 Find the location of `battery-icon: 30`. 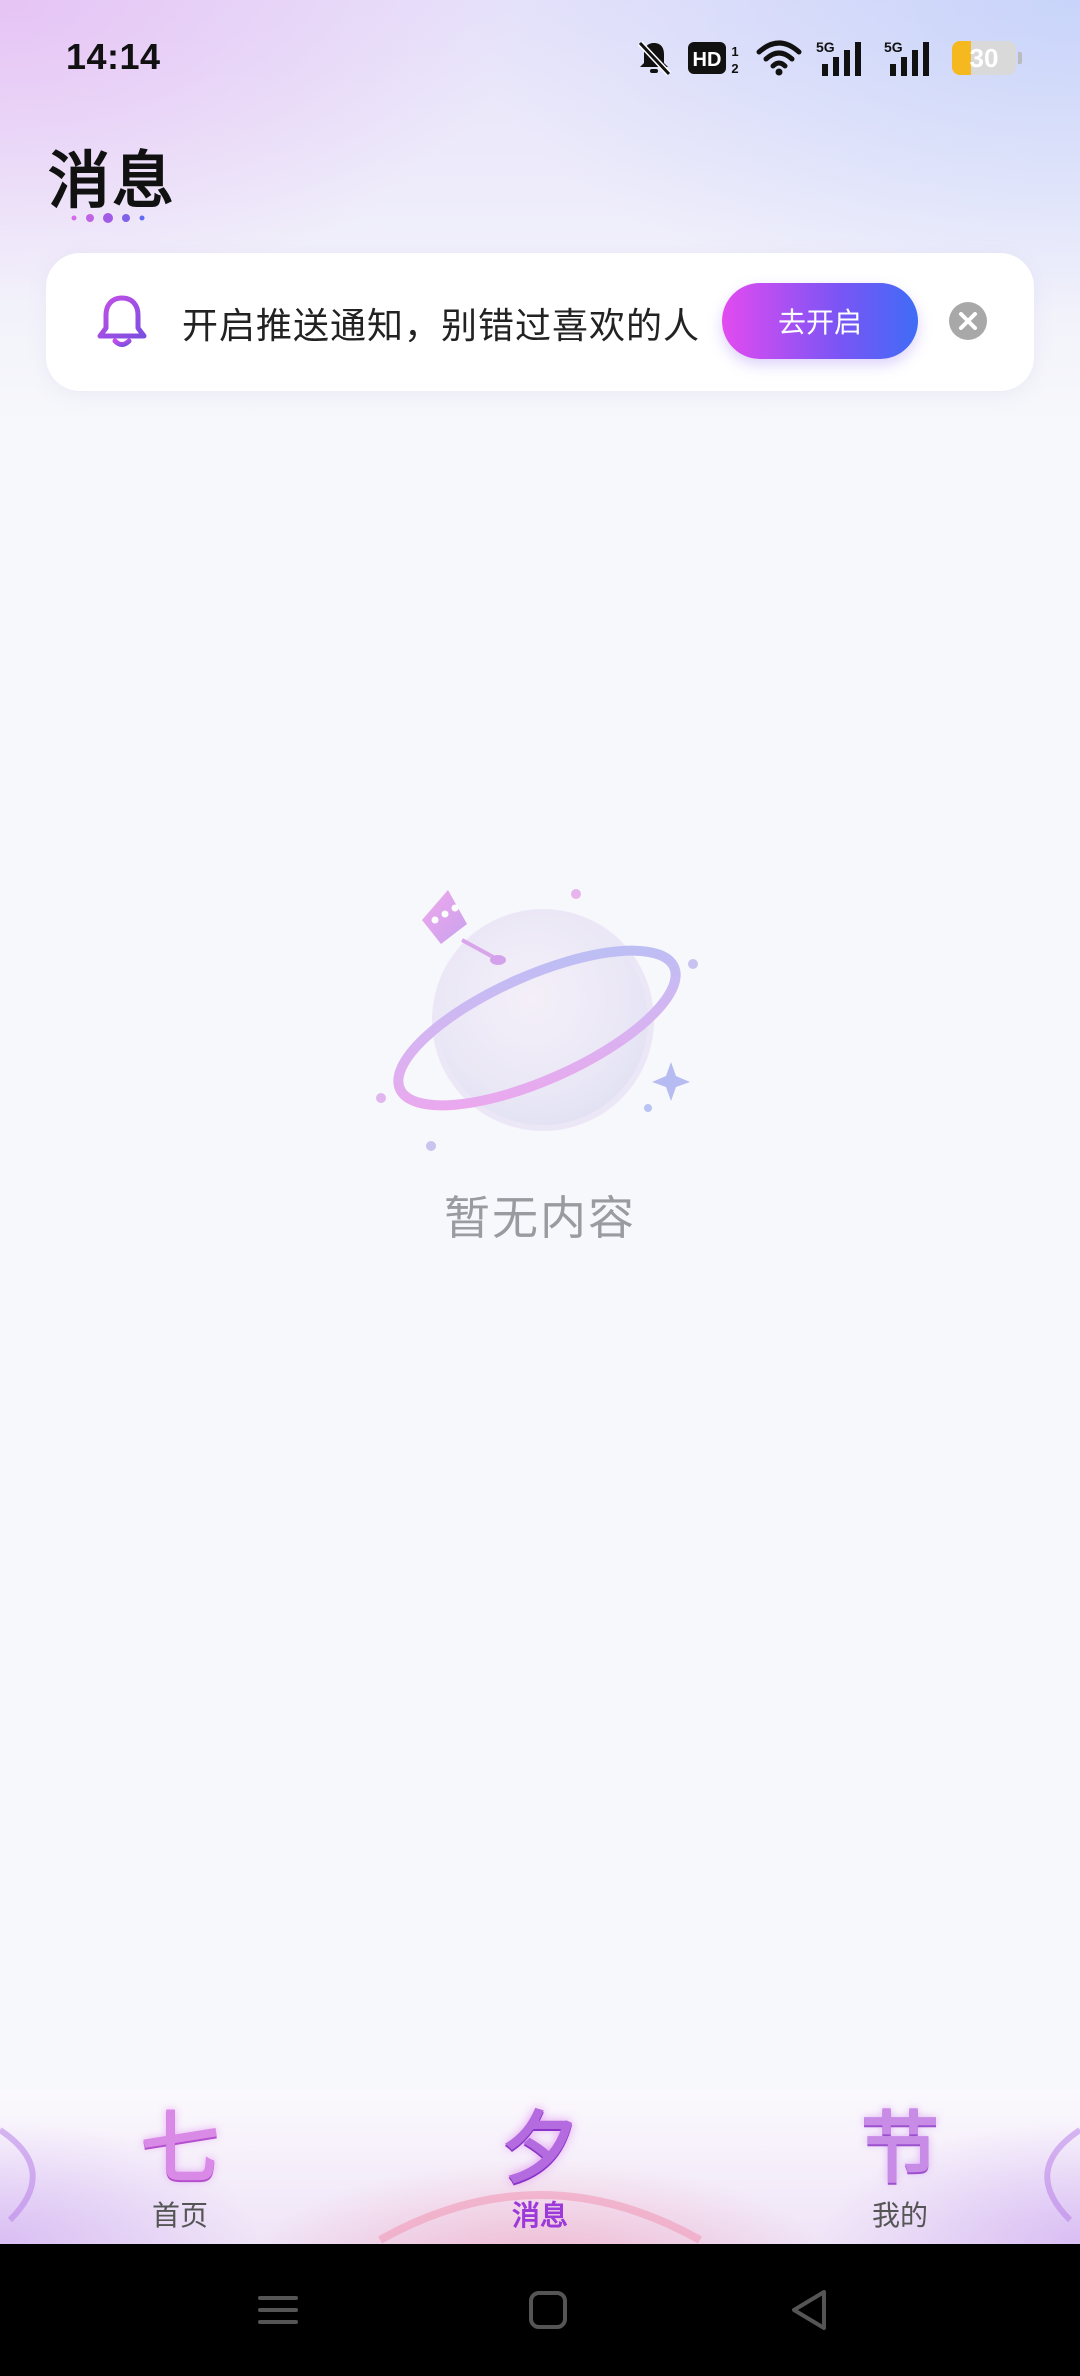

battery-icon: 30 is located at coordinates (984, 58).